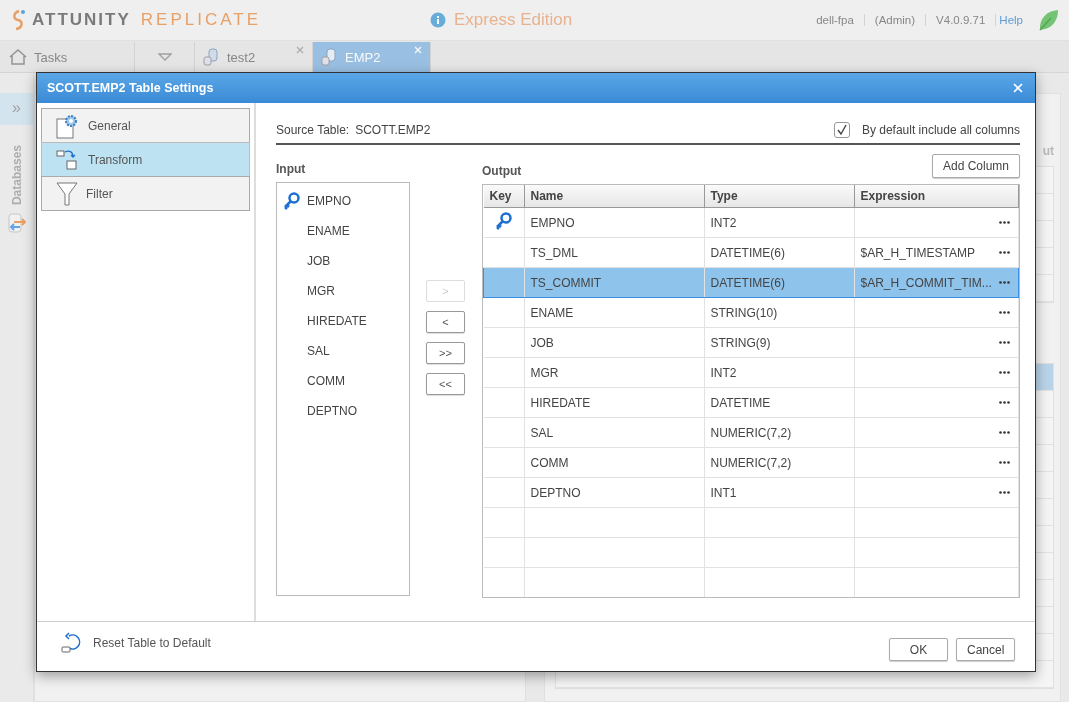 The width and height of the screenshot is (1069, 702). Describe the element at coordinates (779, 196) in the screenshot. I see `column-header: Type` at that location.